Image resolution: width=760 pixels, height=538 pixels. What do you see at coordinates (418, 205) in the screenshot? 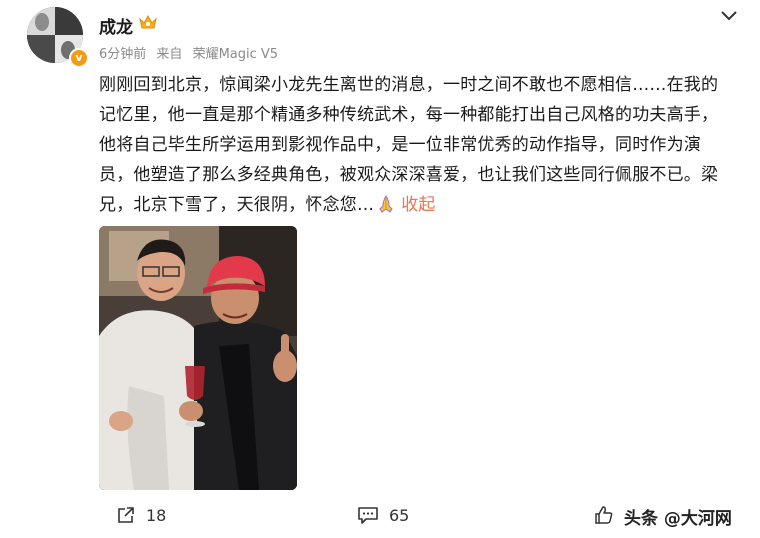
I see `collapse-link: 收起` at bounding box center [418, 205].